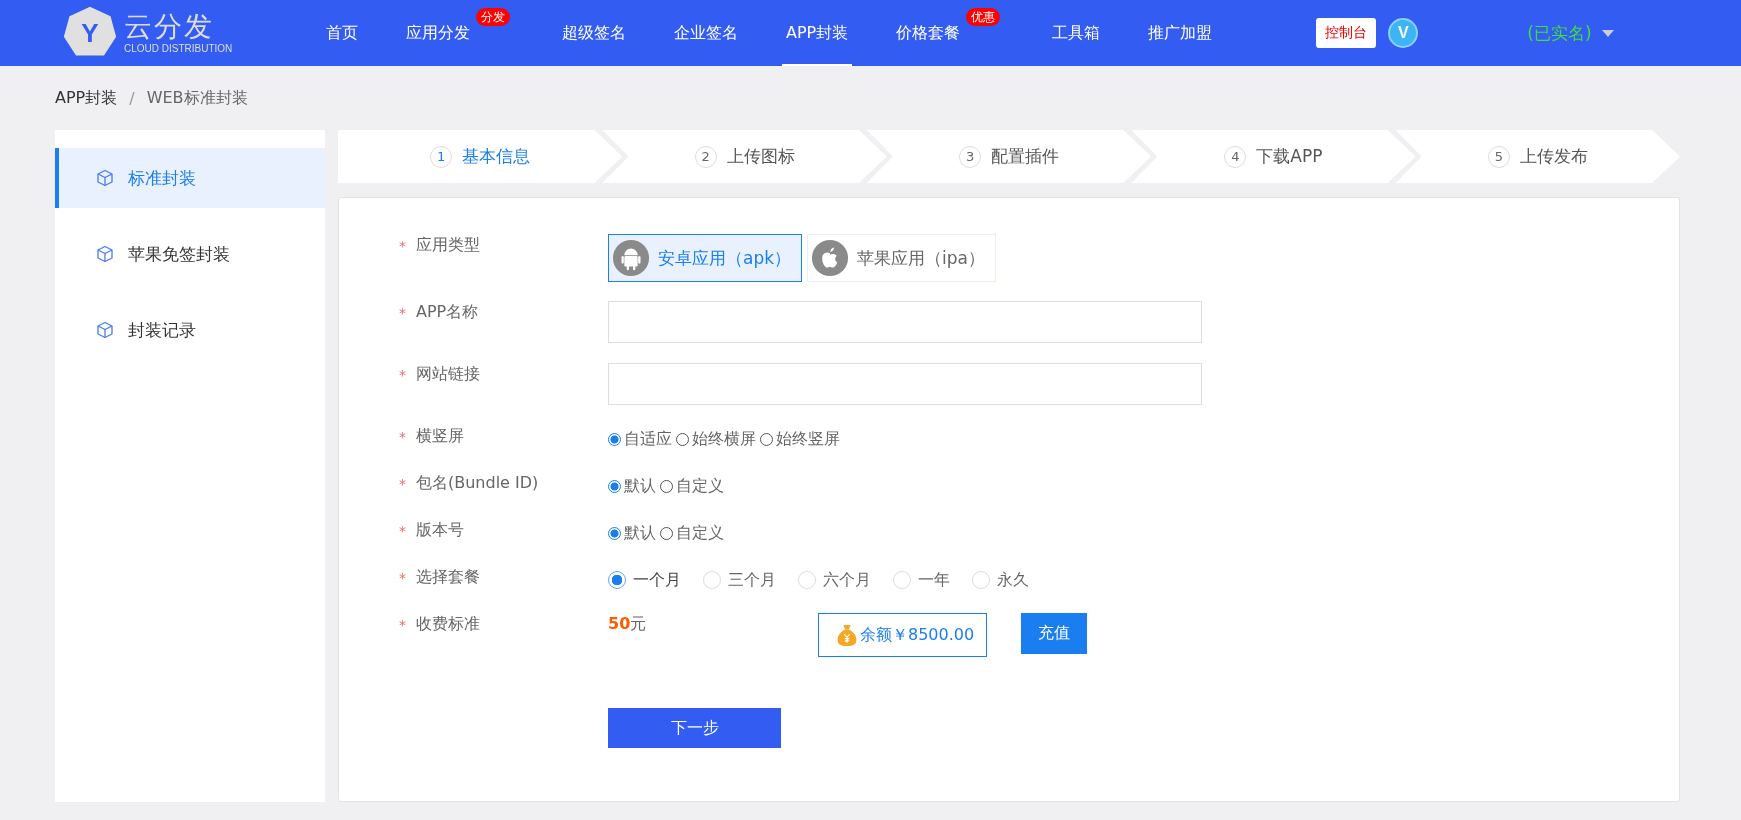 Image resolution: width=1741 pixels, height=820 pixels. Describe the element at coordinates (342, 33) in the screenshot. I see `nav-link: 首页` at that location.